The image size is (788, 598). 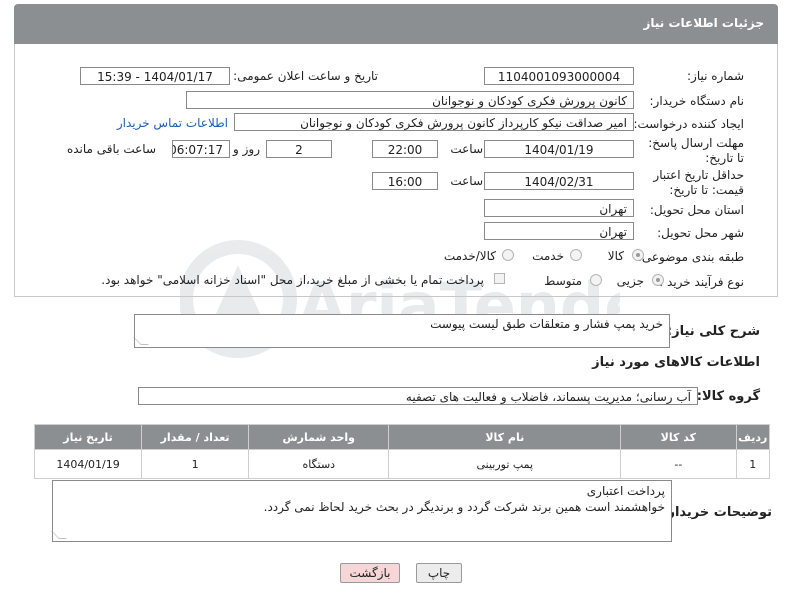 What do you see at coordinates (469, 256) in the screenshot?
I see `category-goods-service-label: کالا/خدمت` at bounding box center [469, 256].